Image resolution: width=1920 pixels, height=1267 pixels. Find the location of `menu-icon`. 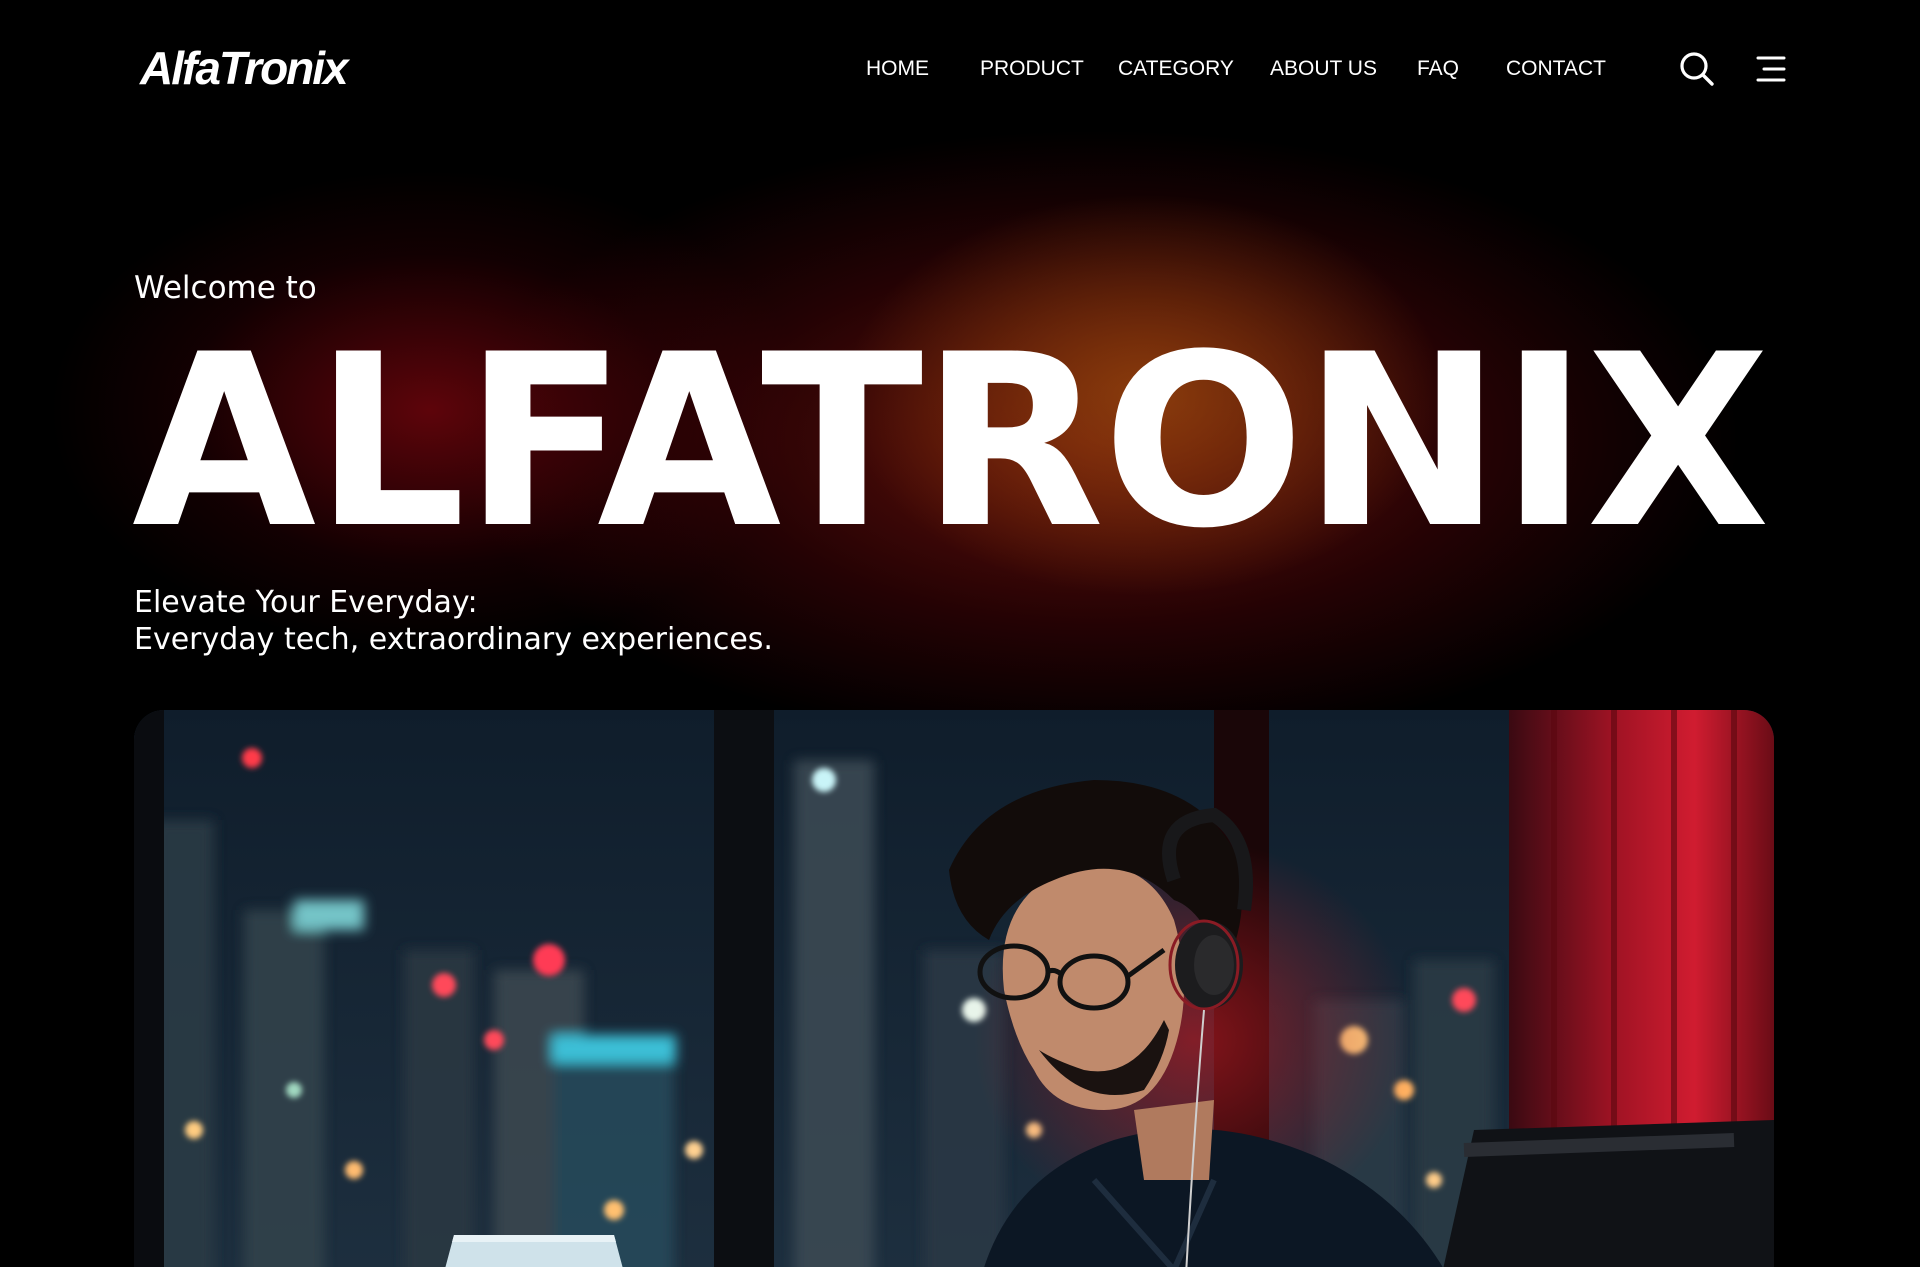

menu-icon is located at coordinates (1771, 69).